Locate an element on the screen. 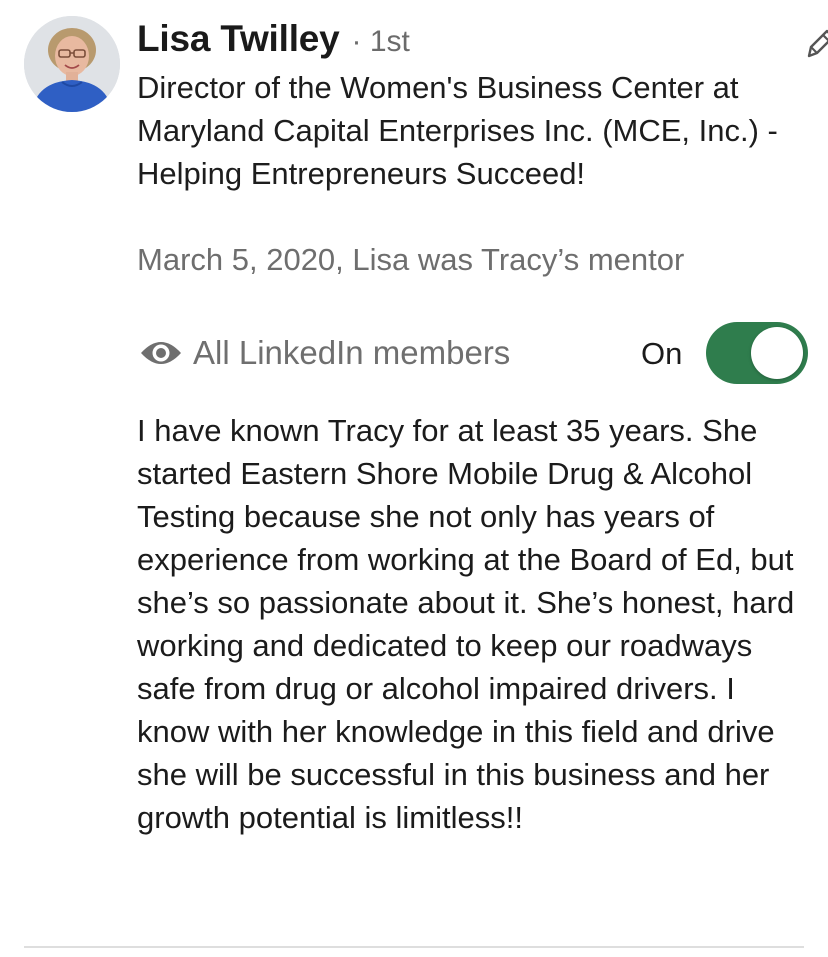 The height and width of the screenshot is (957, 828). divider is located at coordinates (414, 947).